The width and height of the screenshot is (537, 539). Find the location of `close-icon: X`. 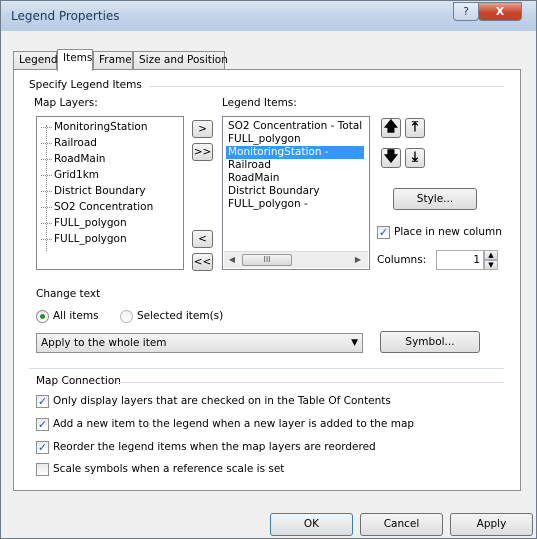

close-icon: X is located at coordinates (500, 11).